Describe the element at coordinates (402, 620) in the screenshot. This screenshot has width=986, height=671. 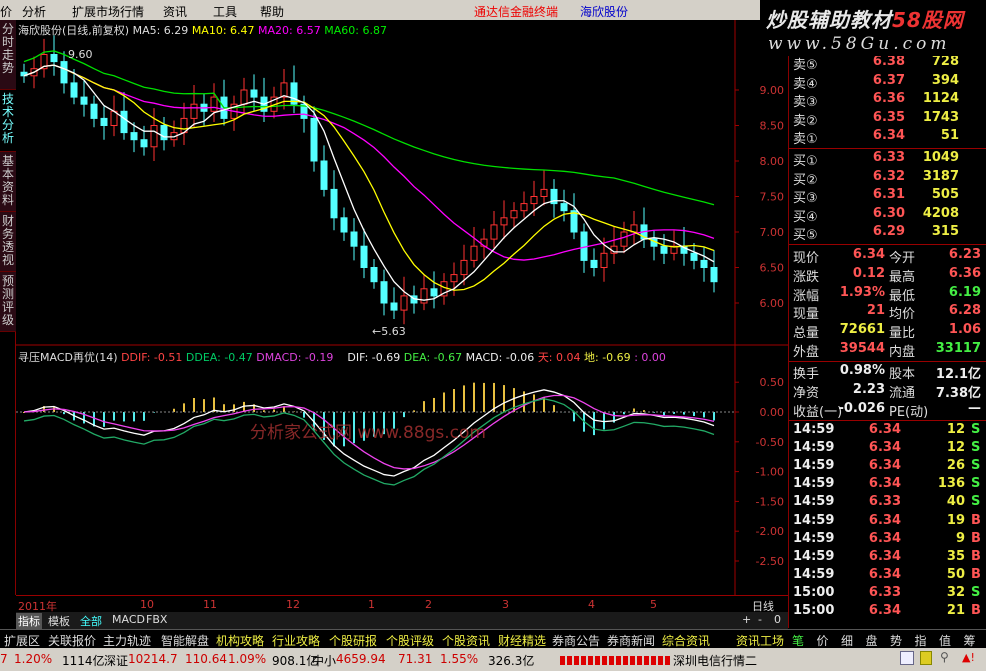
I see `indicator-tabs: 指标 模板 全部 MACD FBX + - 0` at that location.